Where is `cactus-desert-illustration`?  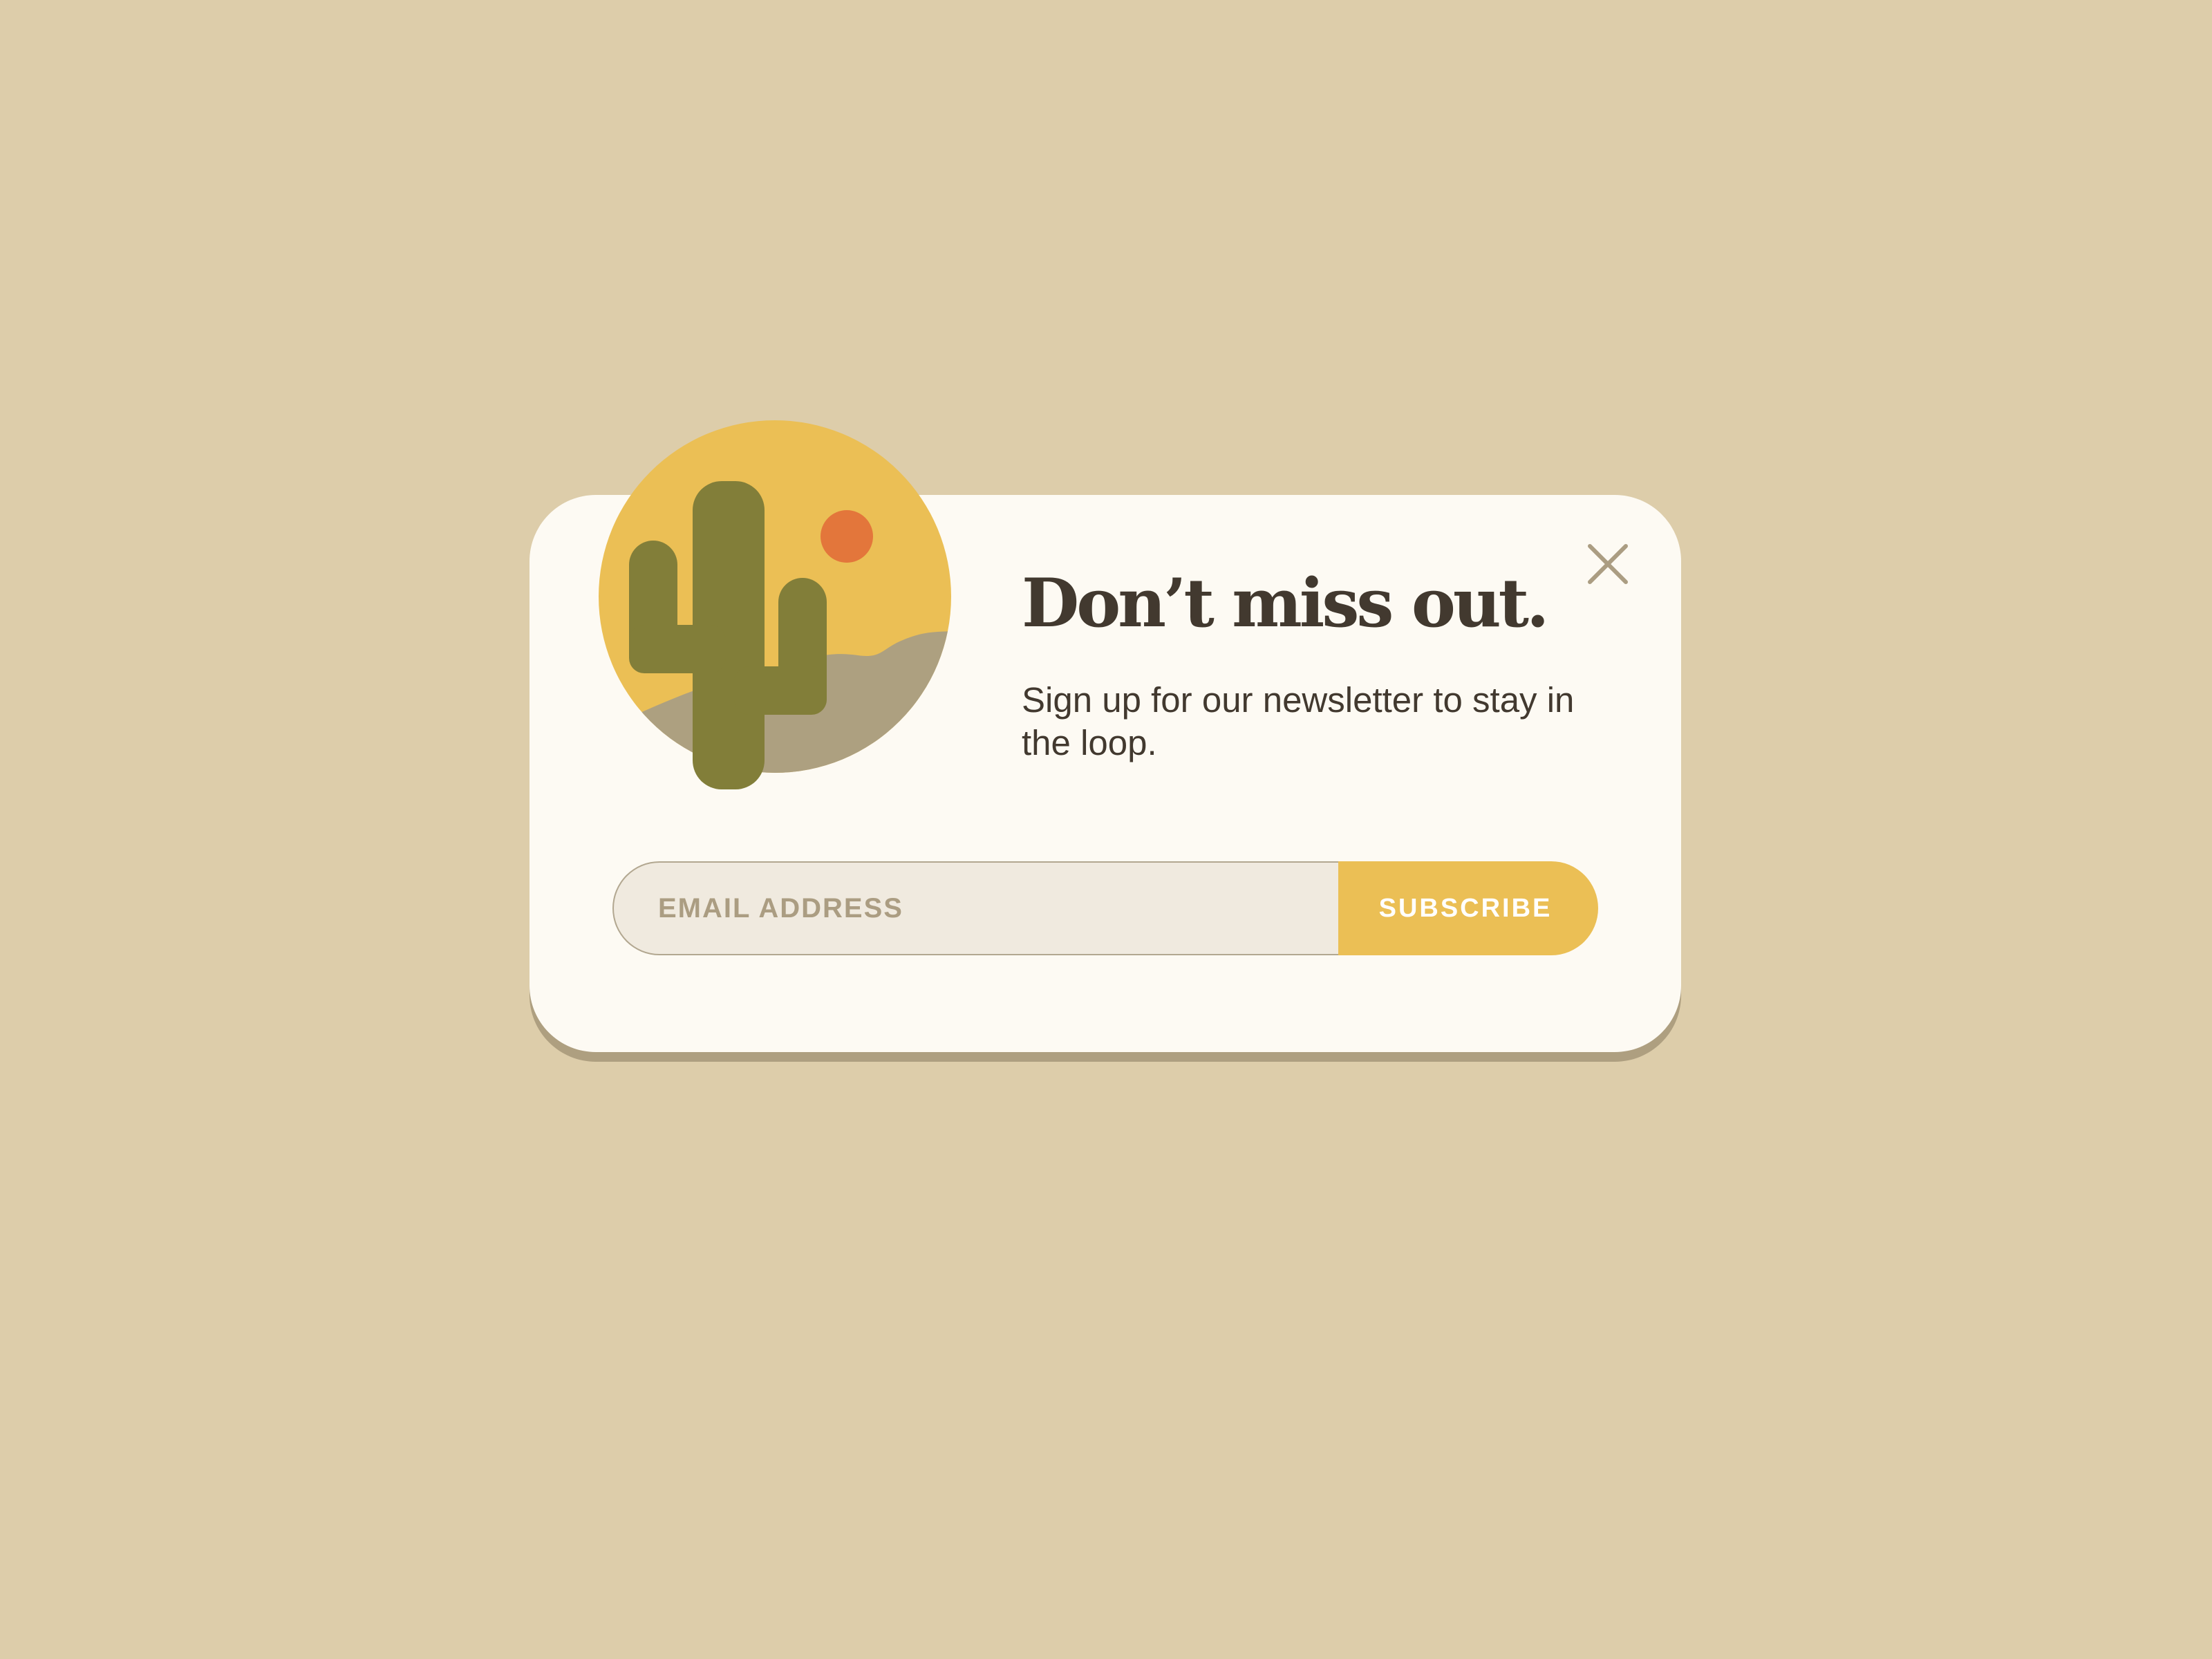
cactus-desert-illustration is located at coordinates (775, 604).